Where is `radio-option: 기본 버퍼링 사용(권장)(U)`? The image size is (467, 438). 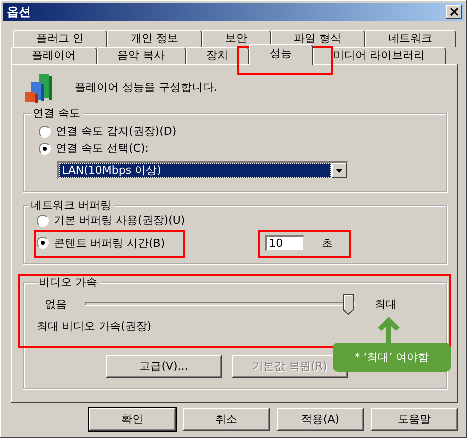
radio-option: 기본 버퍼링 사용(권장)(U) is located at coordinates (111, 220).